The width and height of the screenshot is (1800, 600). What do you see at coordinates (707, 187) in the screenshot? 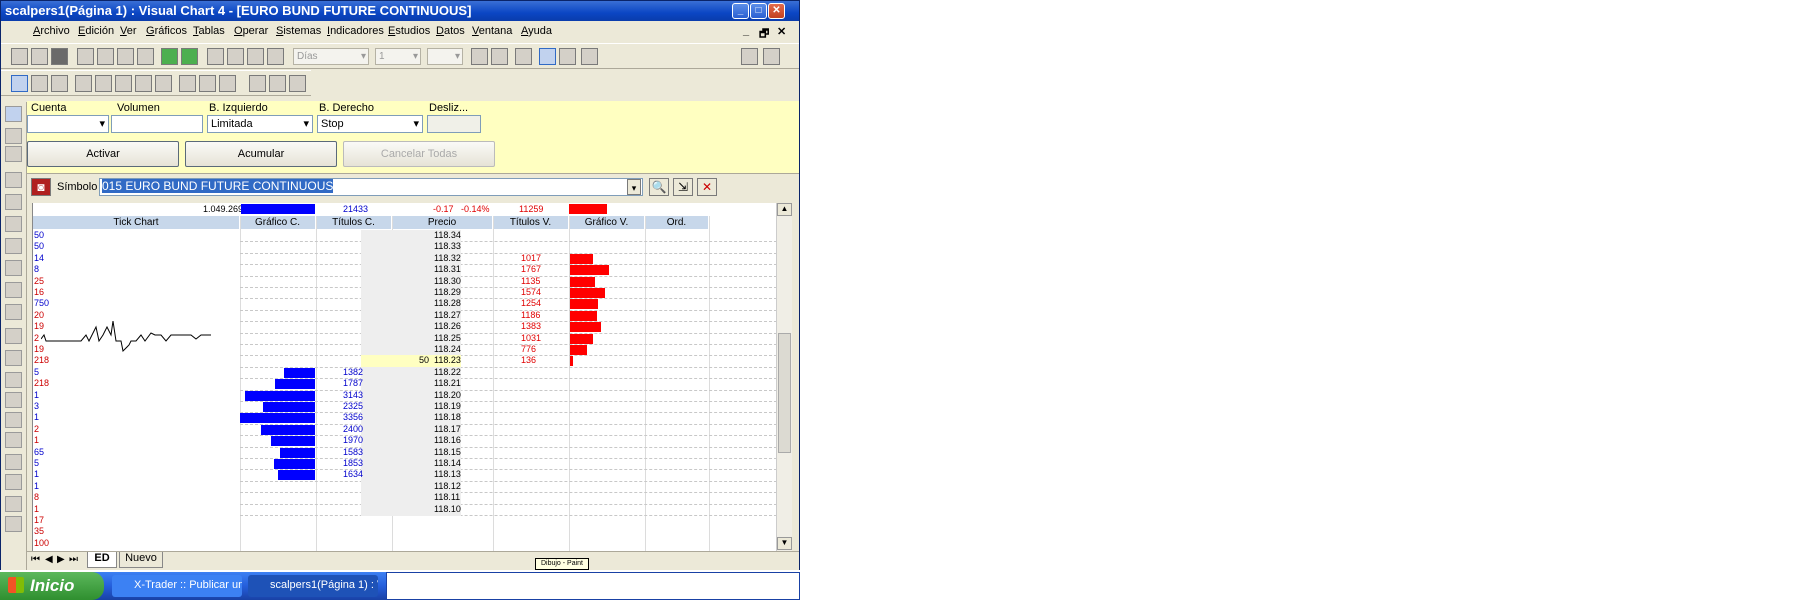
I see `close-icon: ✕` at bounding box center [707, 187].